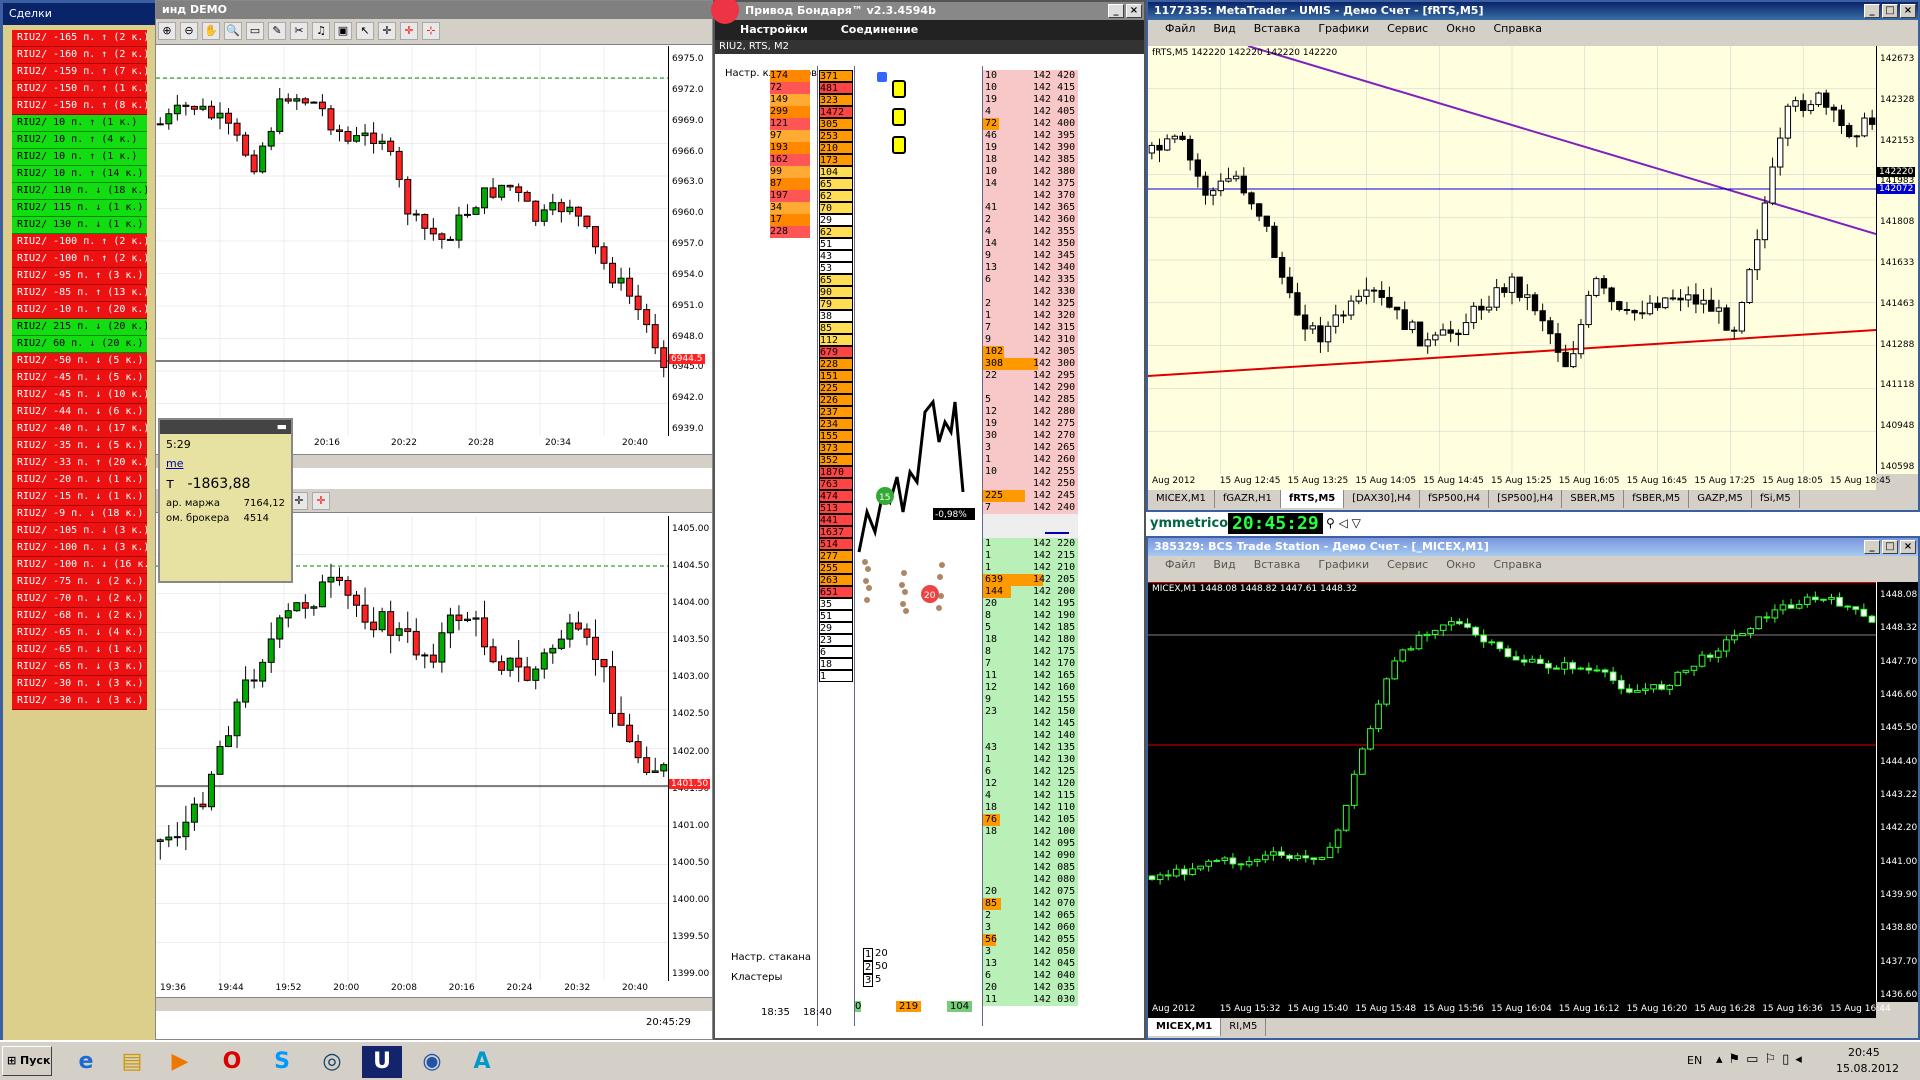  What do you see at coordinates (79, 225) in the screenshot?
I see `deal-row: RIU2/ 130 п. ↓ (1 к.)` at bounding box center [79, 225].